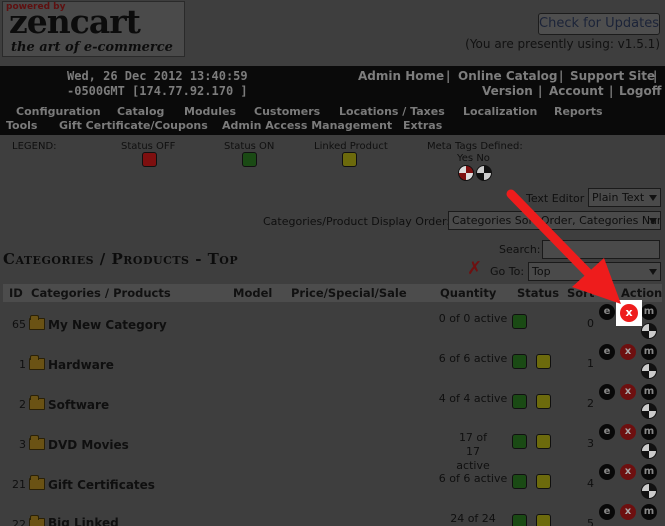 The image size is (665, 526). I want to click on arrow-shaft, so click(552, 236).